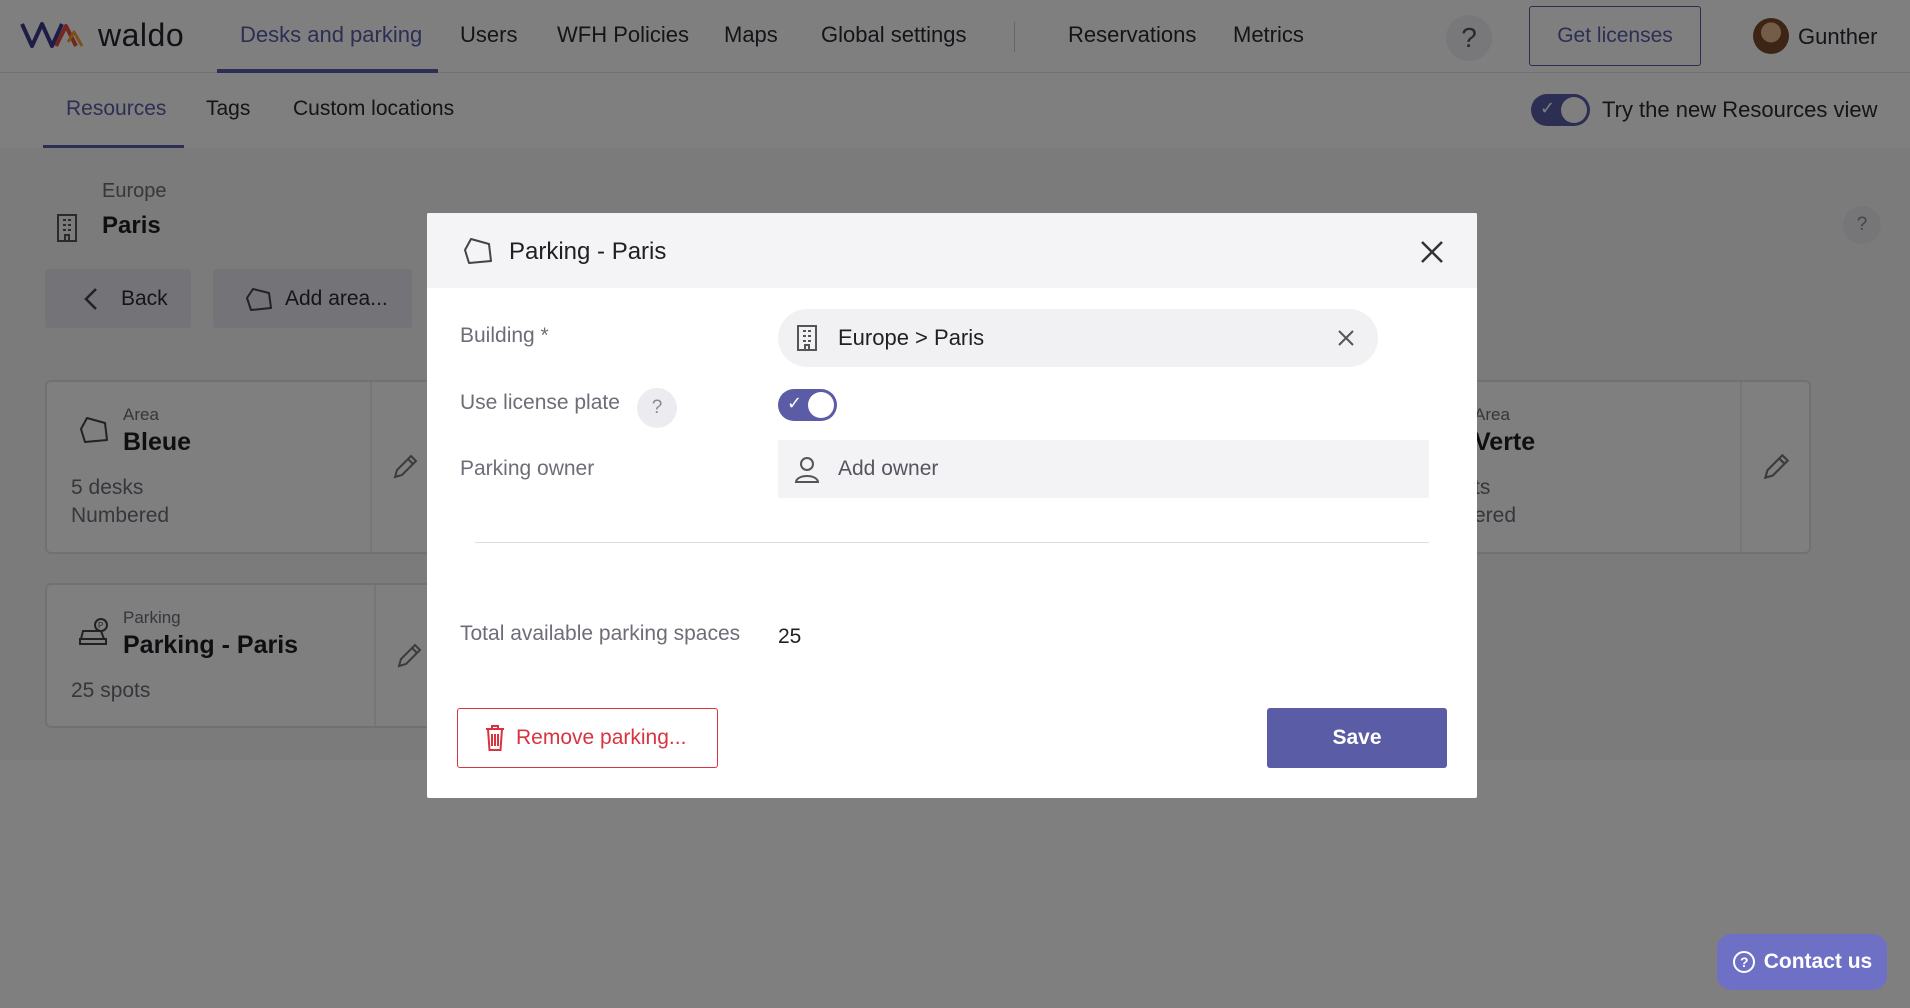 The width and height of the screenshot is (1910, 1008). I want to click on close-icon, so click(1432, 252).